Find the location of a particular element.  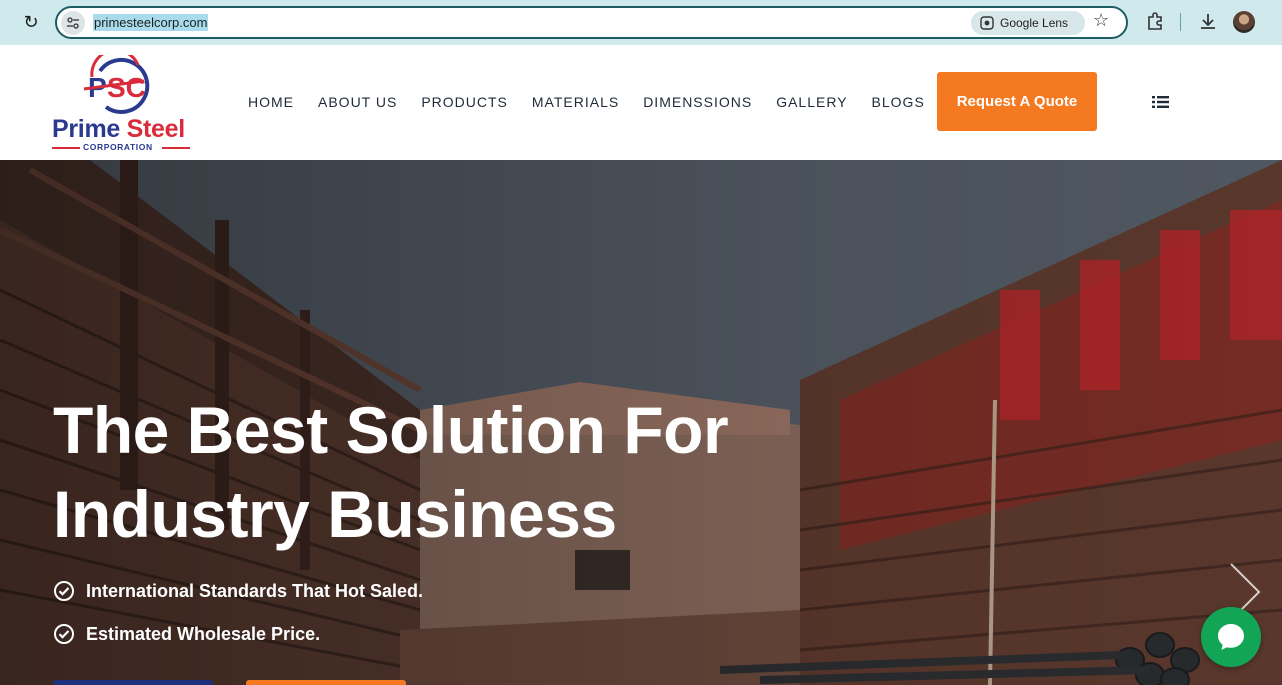

google-lens-button: Google Lens is located at coordinates (1028, 23).